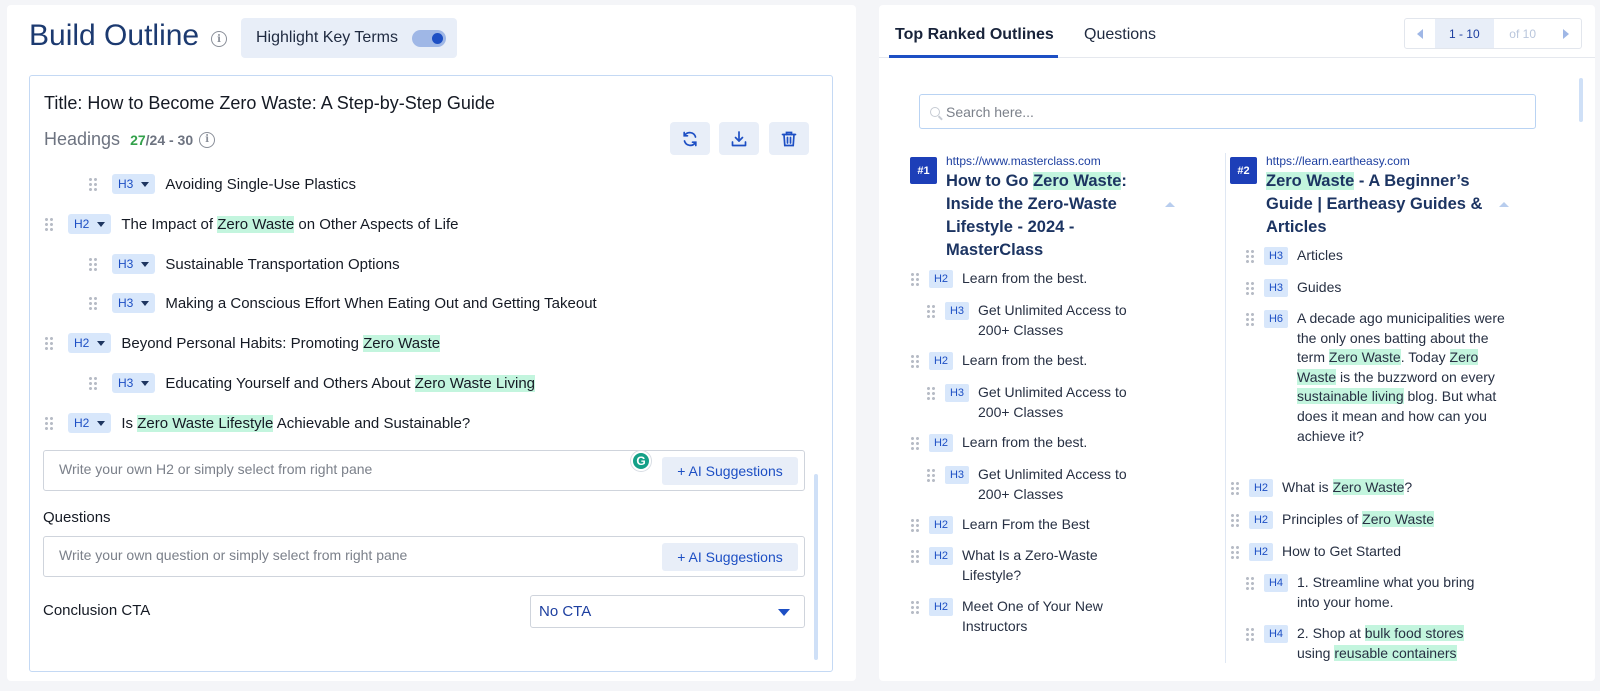 The width and height of the screenshot is (1600, 691). I want to click on heading-row: H3 Sustainable Transportation Options, so click(244, 264).